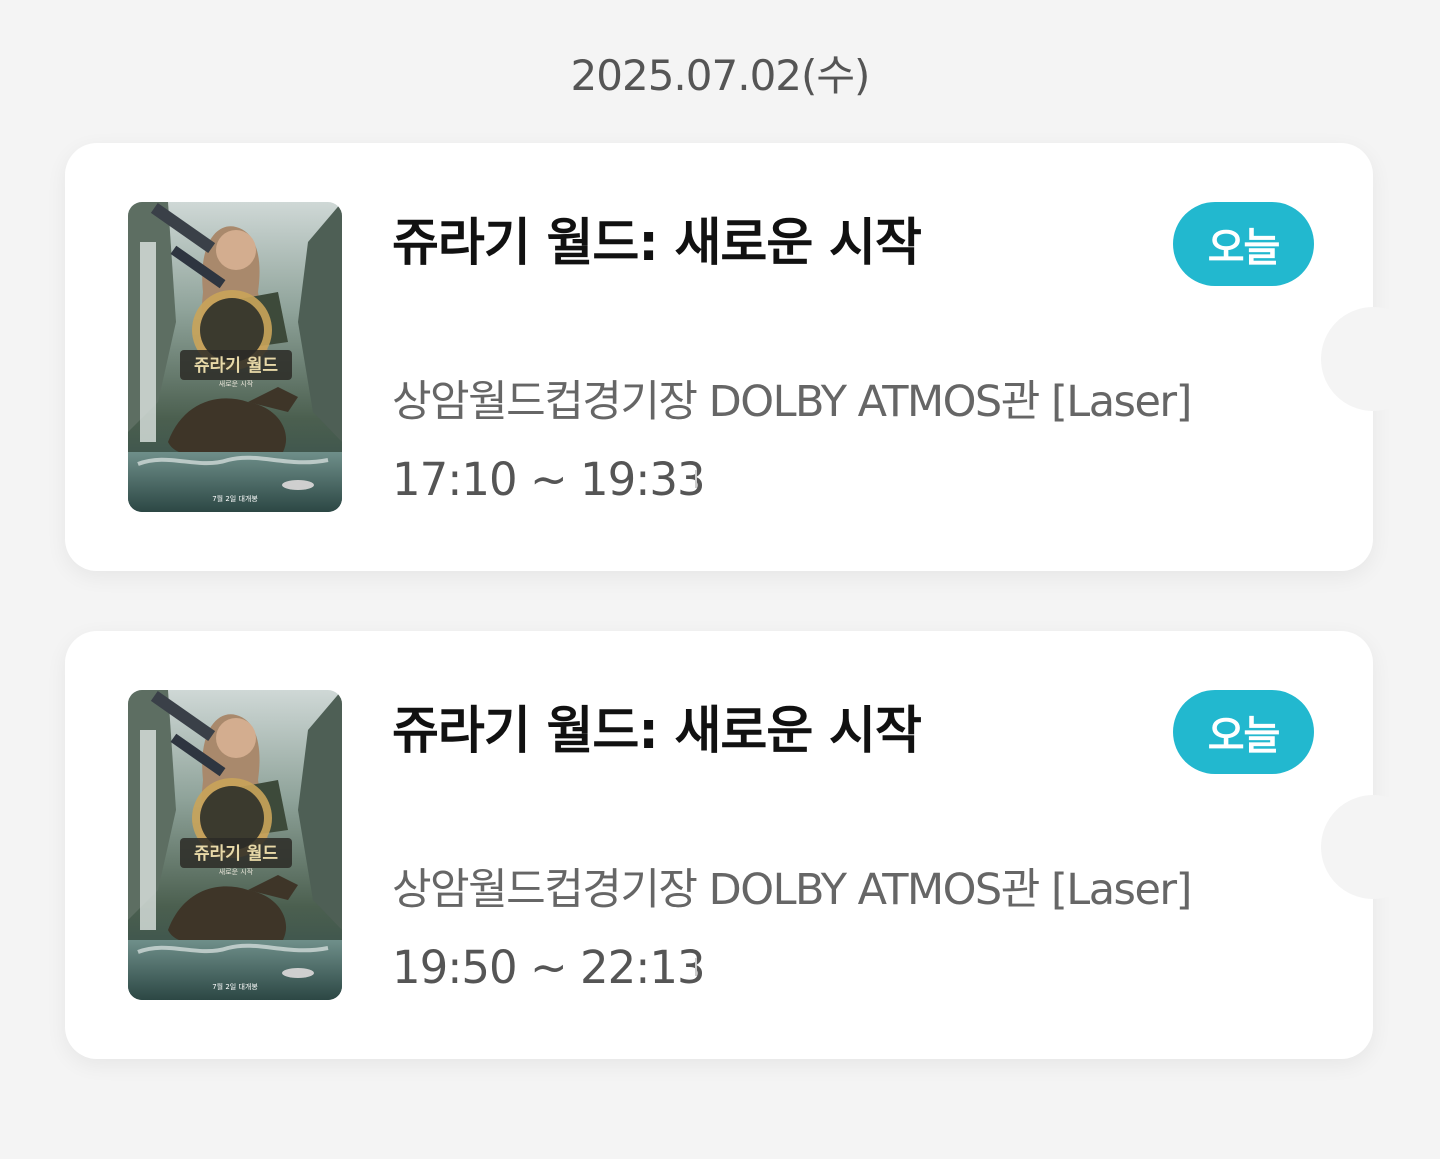 This screenshot has height=1159, width=1440. I want to click on date-header: 2025.07.02(수), so click(720, 75).